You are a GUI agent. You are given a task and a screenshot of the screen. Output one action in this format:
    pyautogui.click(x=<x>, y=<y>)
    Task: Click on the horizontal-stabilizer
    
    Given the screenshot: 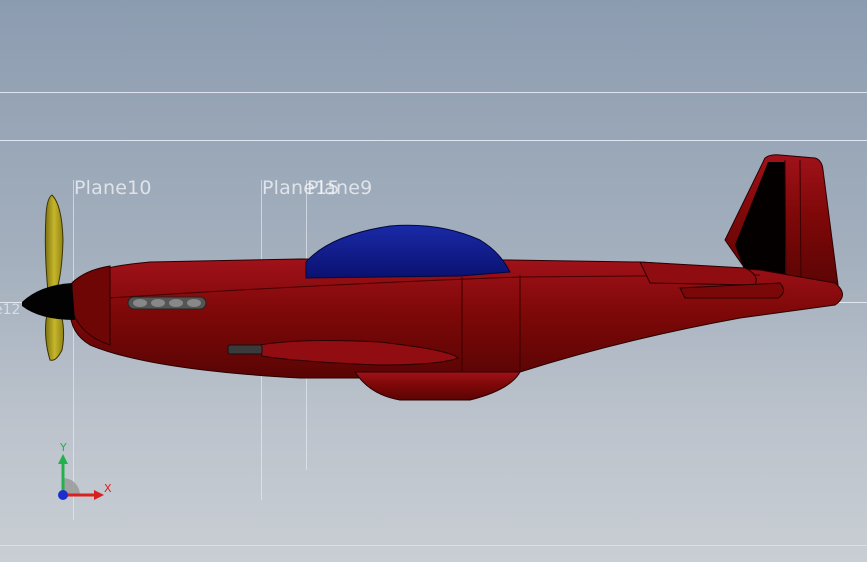 What is the action you would take?
    pyautogui.click(x=698, y=273)
    